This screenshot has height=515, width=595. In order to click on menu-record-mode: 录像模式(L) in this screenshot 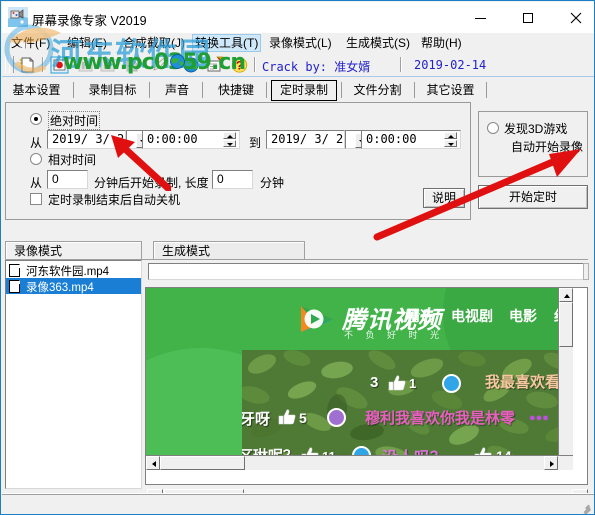, I will do `click(300, 43)`.